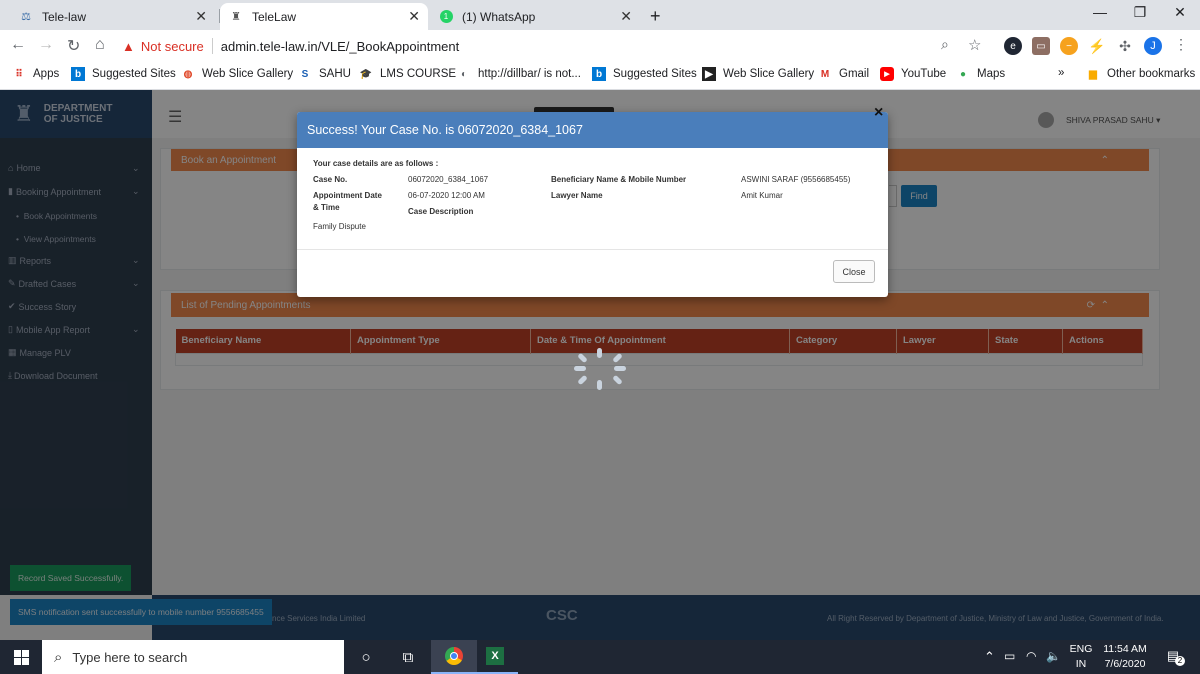  I want to click on tab-label: Tele-law, so click(64, 16).